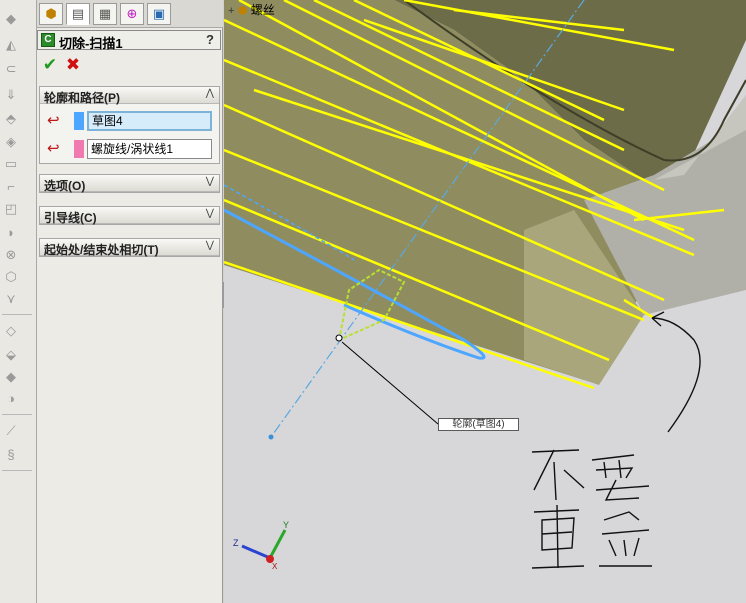  What do you see at coordinates (65, 186) in the screenshot?
I see `group-title: 选项(O)` at bounding box center [65, 186].